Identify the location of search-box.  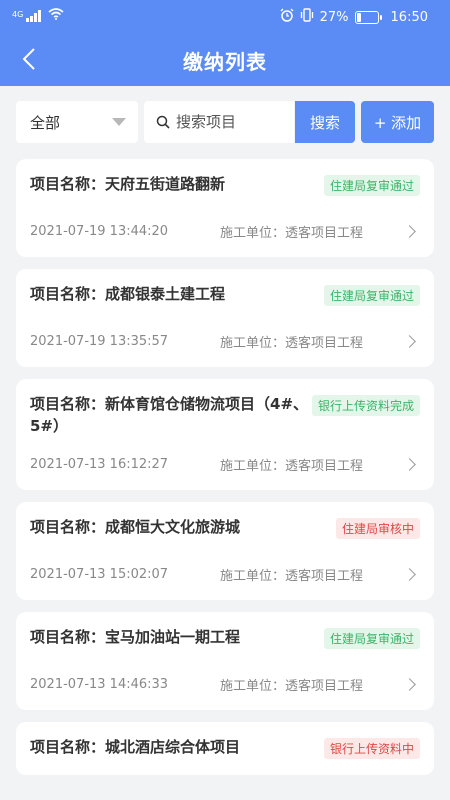
(219, 122).